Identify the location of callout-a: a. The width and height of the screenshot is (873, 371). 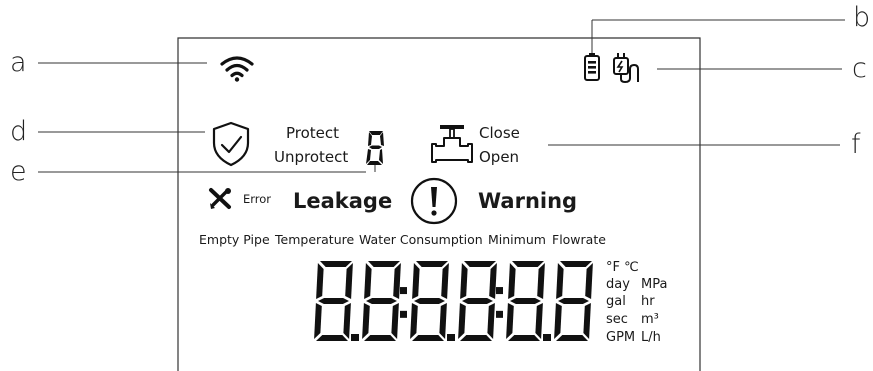
(18, 62).